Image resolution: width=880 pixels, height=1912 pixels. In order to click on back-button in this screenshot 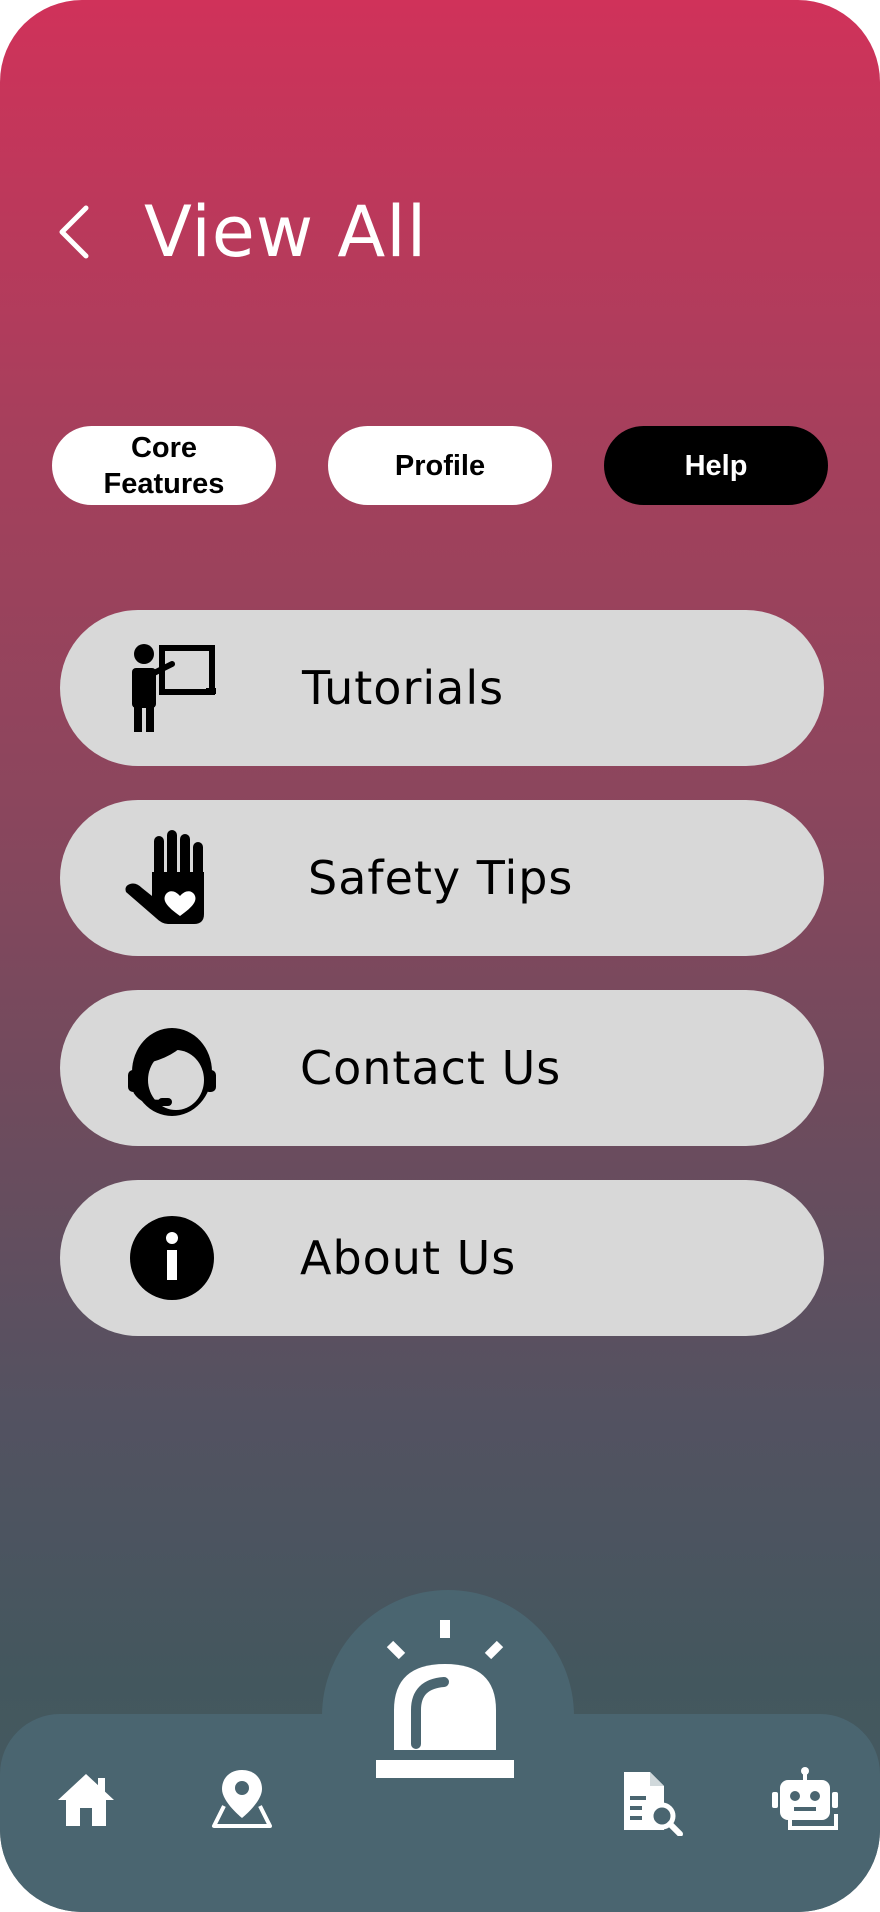, I will do `click(75, 232)`.